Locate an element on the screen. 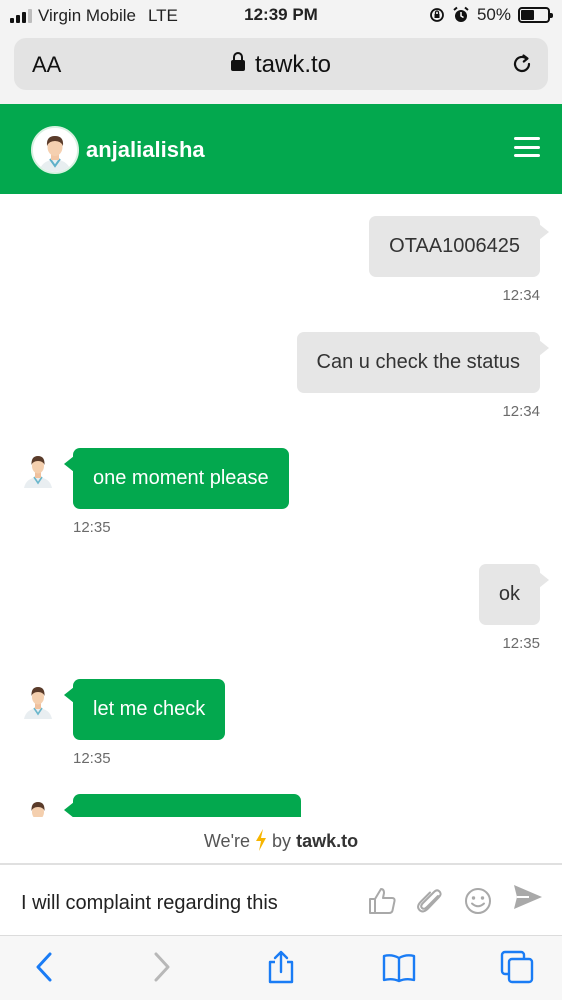 This screenshot has height=1000, width=562. message-bubble: ok is located at coordinates (514, 594).